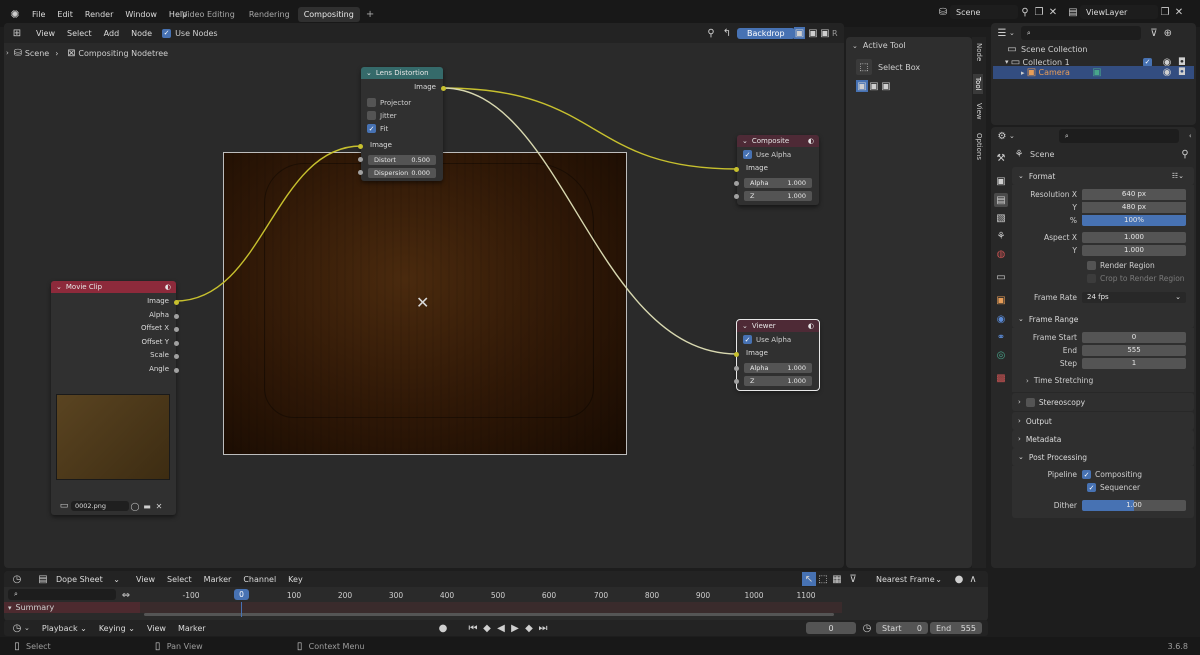  I want to click on render-properties-icon: ▣, so click(1001, 181).